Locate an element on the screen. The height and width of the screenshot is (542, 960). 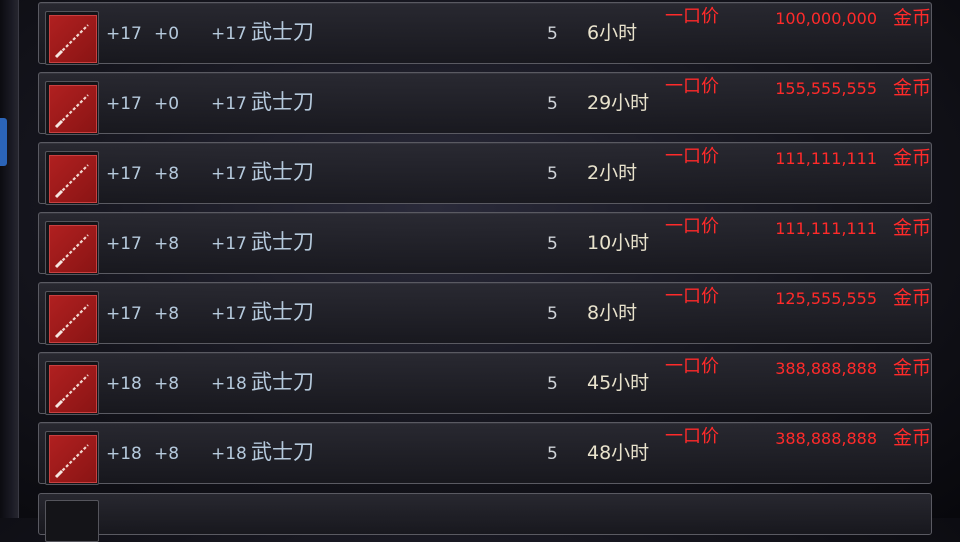
auction-row: +17 +8 +17 武士刀 5 10小时 一口价 111,111,111 金币 is located at coordinates (485, 243).